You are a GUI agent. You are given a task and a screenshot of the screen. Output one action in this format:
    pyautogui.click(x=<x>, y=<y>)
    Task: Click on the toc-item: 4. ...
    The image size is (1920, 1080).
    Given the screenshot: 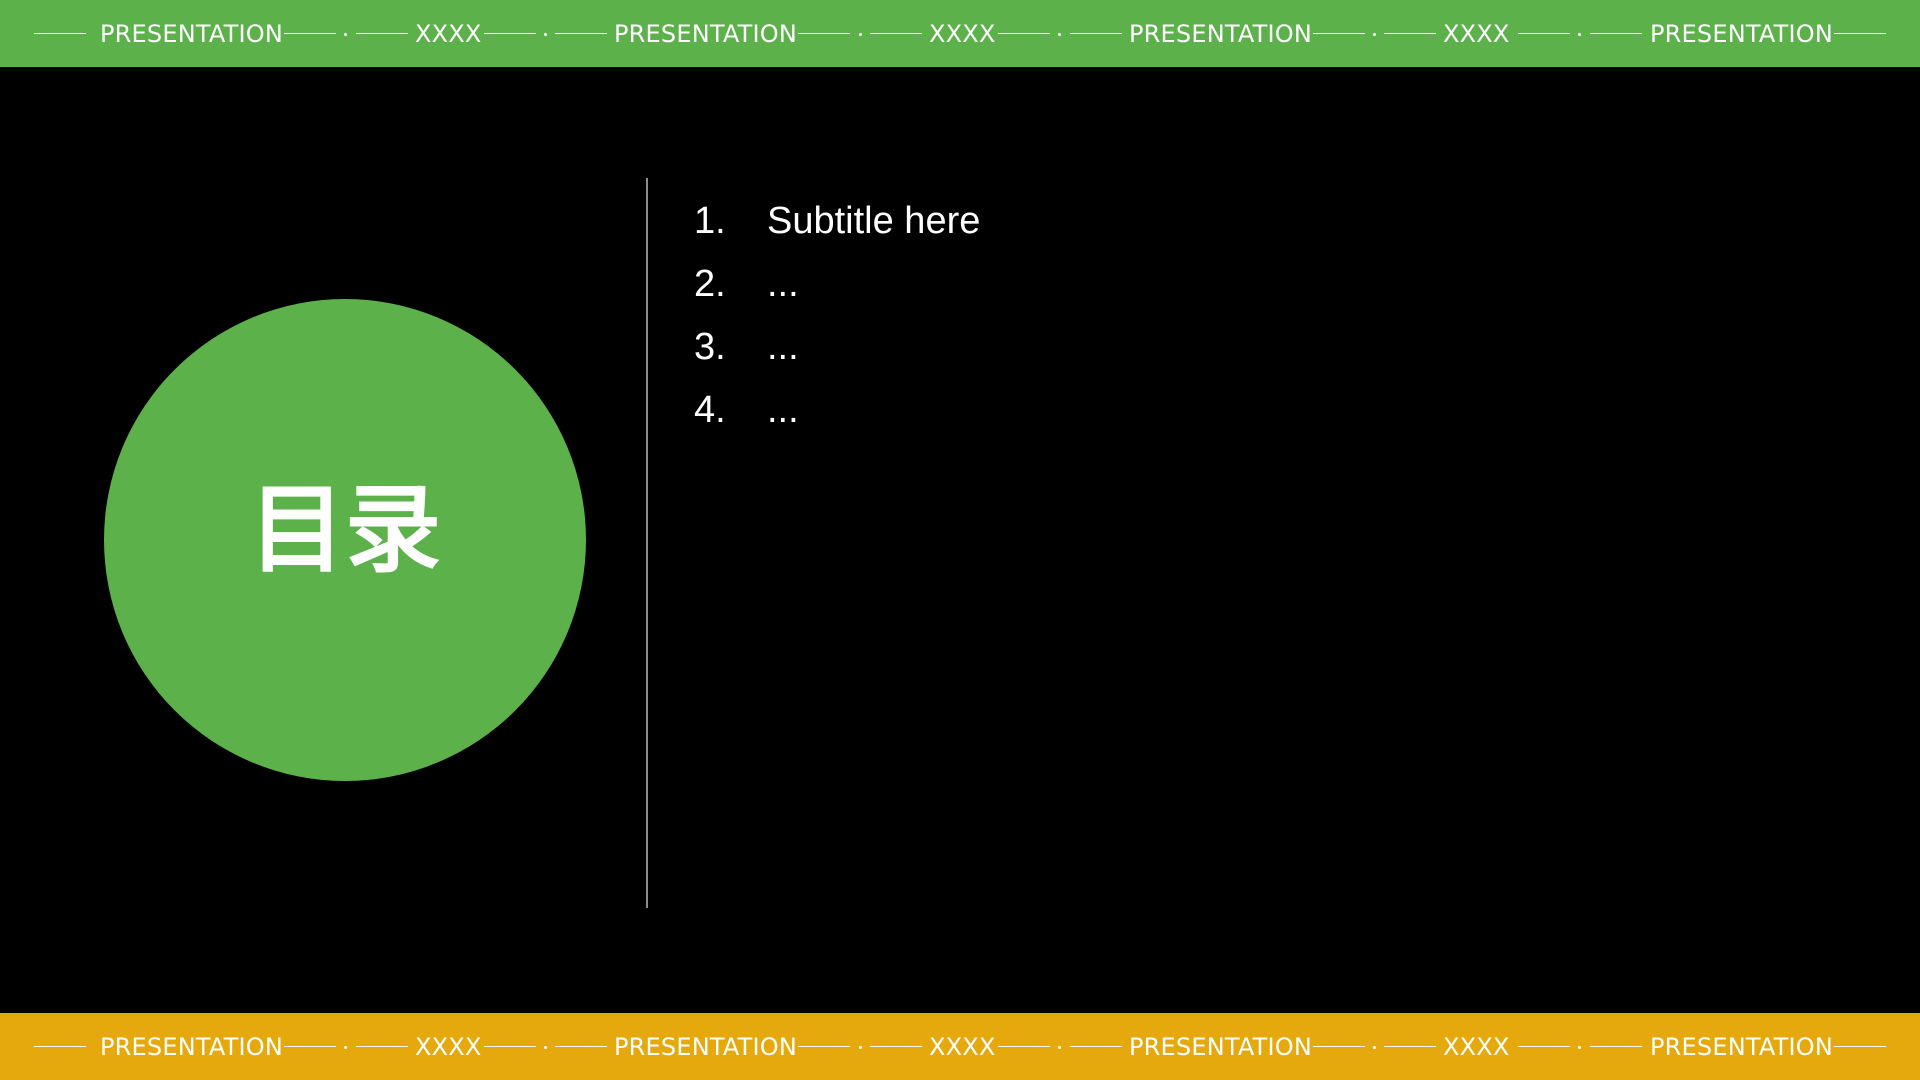 What is the action you would take?
    pyautogui.click(x=837, y=410)
    